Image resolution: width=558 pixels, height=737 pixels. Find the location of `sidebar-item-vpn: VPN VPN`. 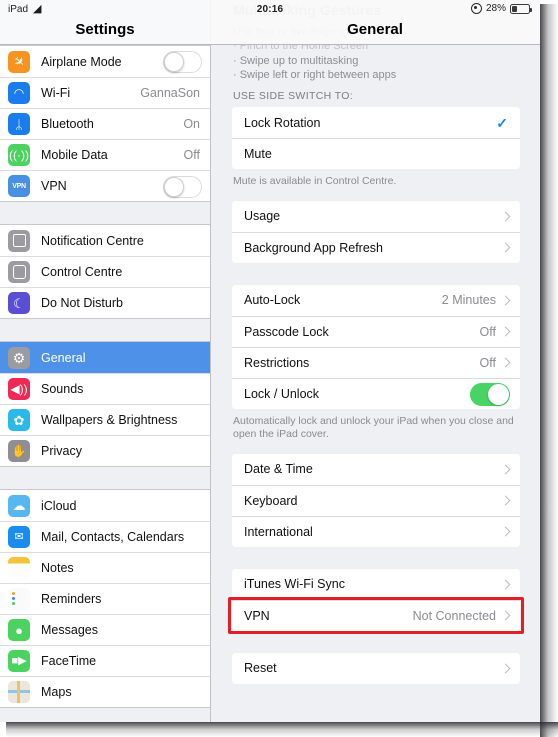

sidebar-item-vpn: VPN VPN is located at coordinates (105, 185).